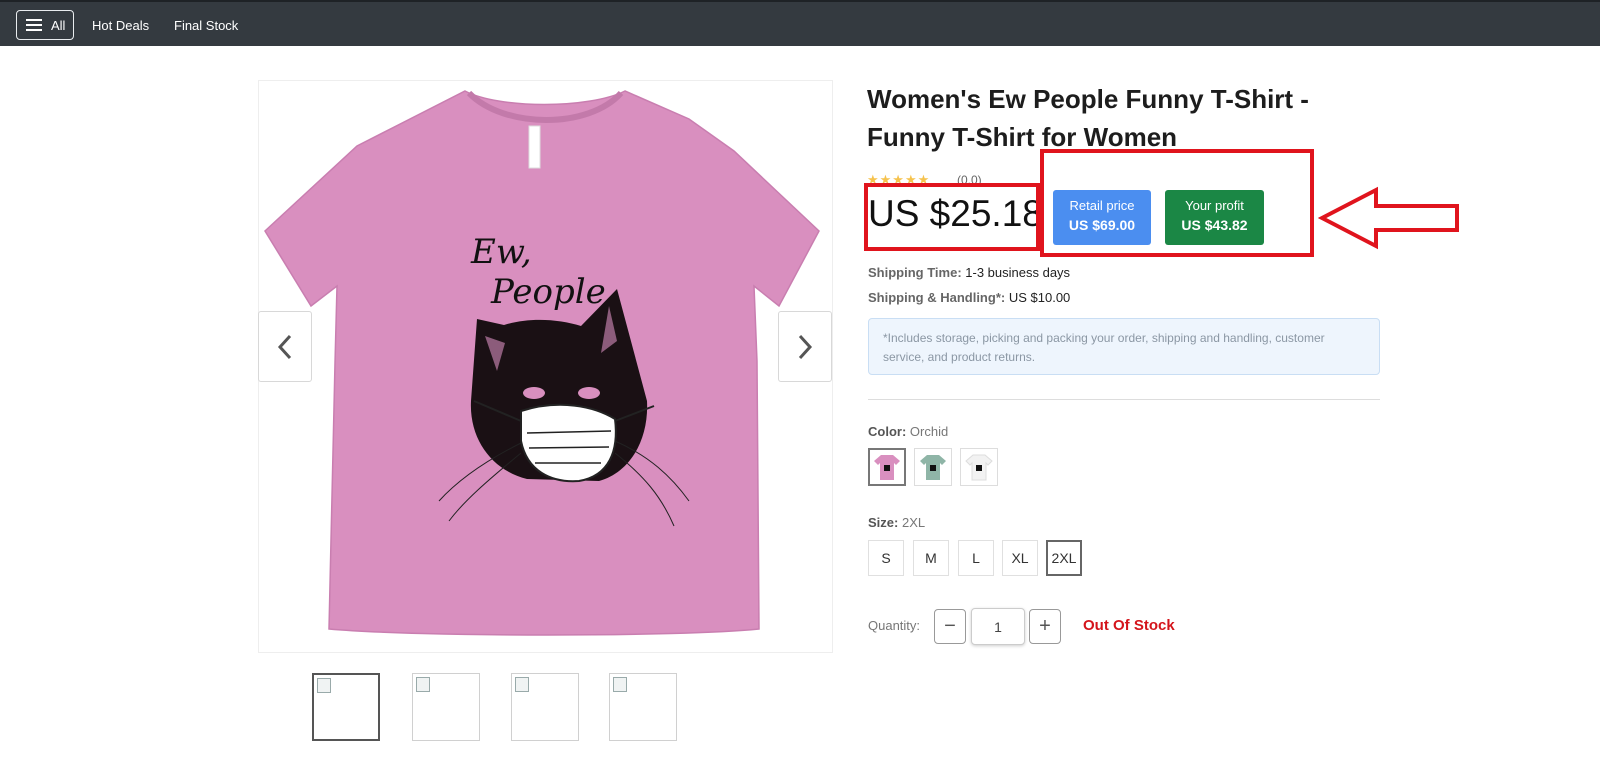  What do you see at coordinates (501, 252) in the screenshot?
I see `print-text-line1: Ew,` at bounding box center [501, 252].